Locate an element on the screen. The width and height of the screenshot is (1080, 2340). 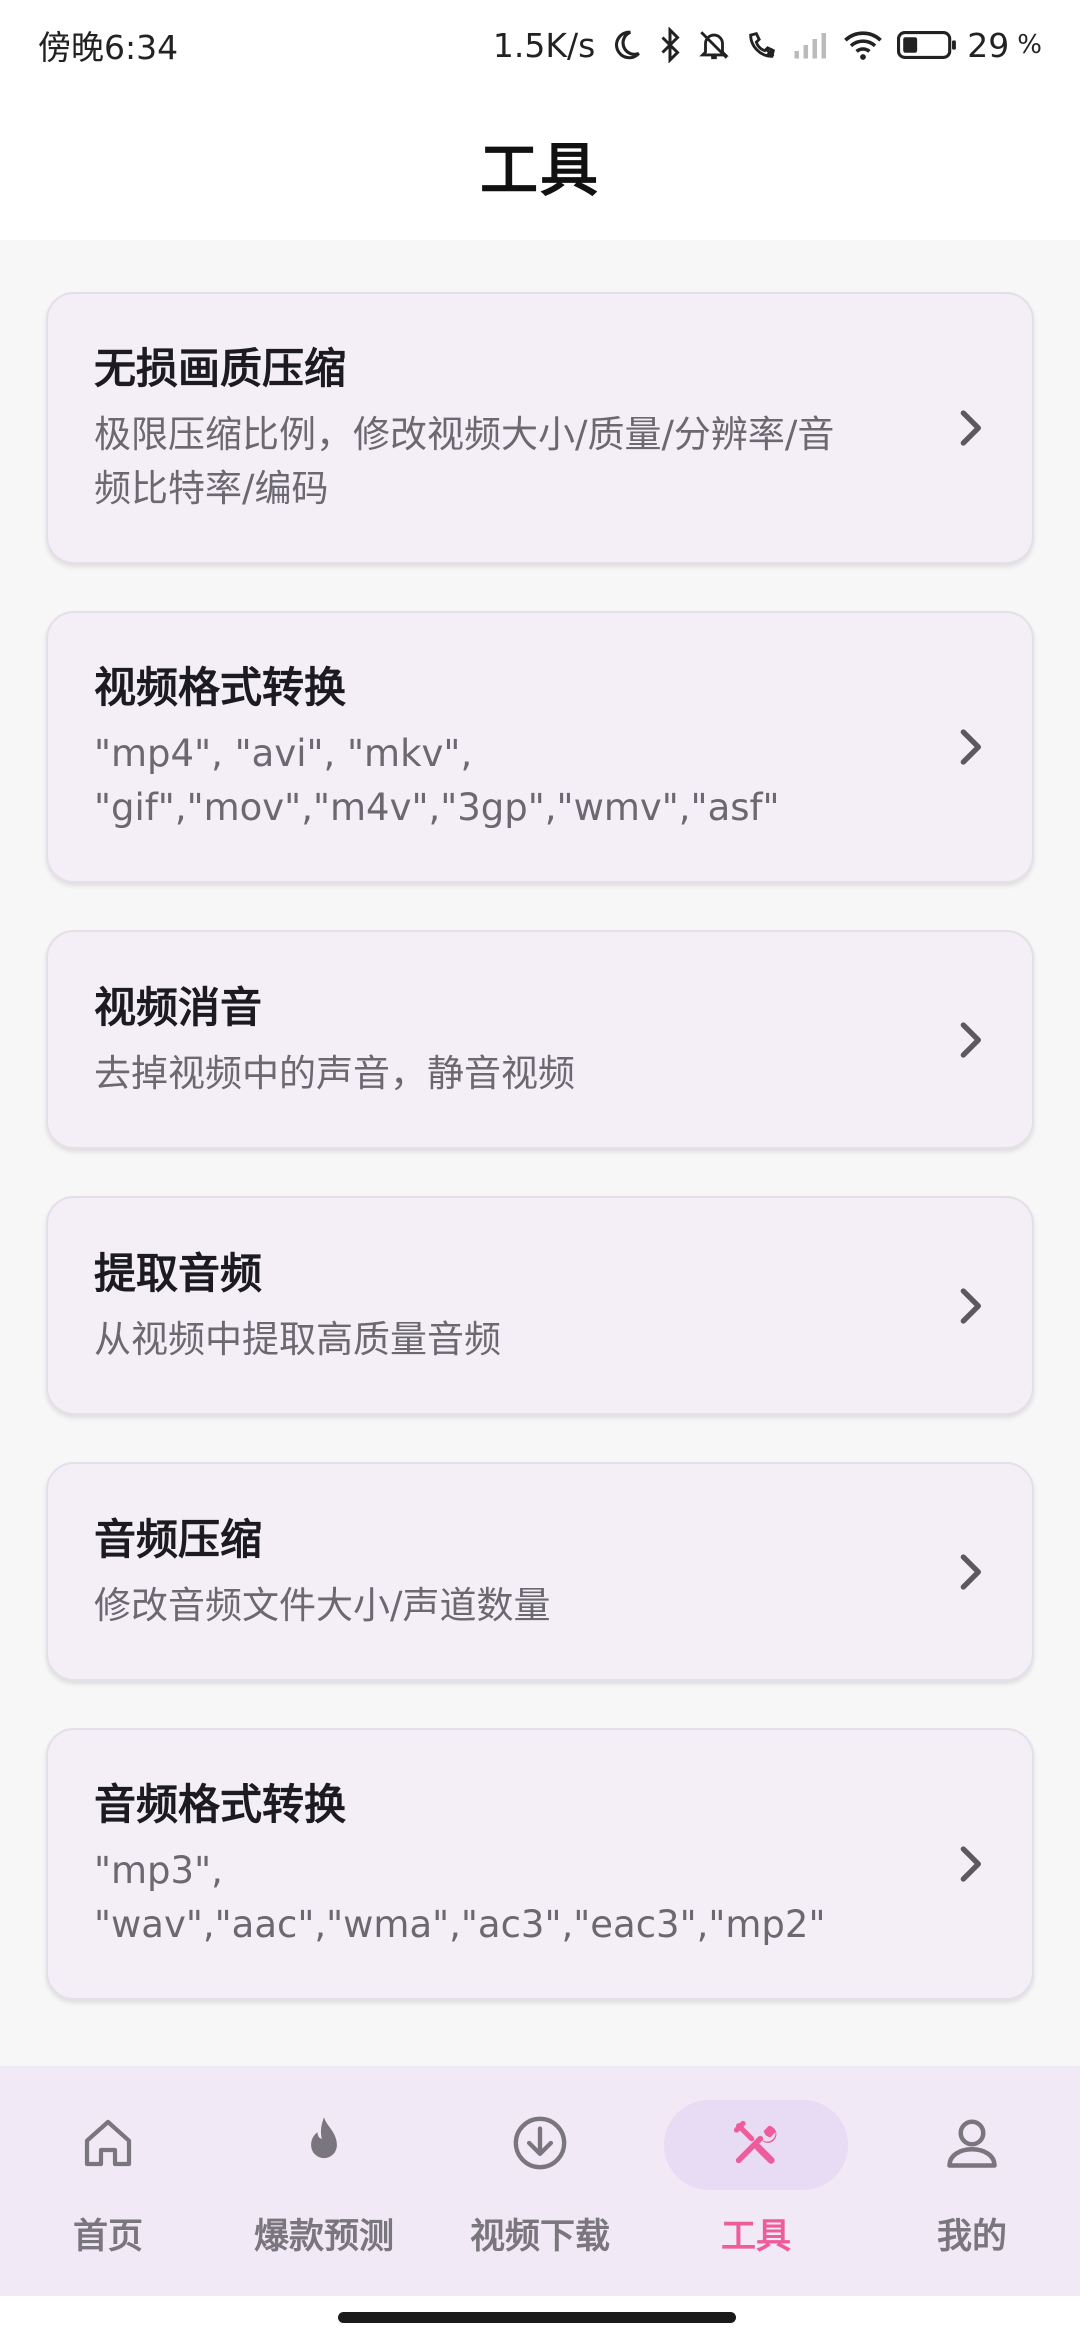
moon-icon is located at coordinates (626, 45).